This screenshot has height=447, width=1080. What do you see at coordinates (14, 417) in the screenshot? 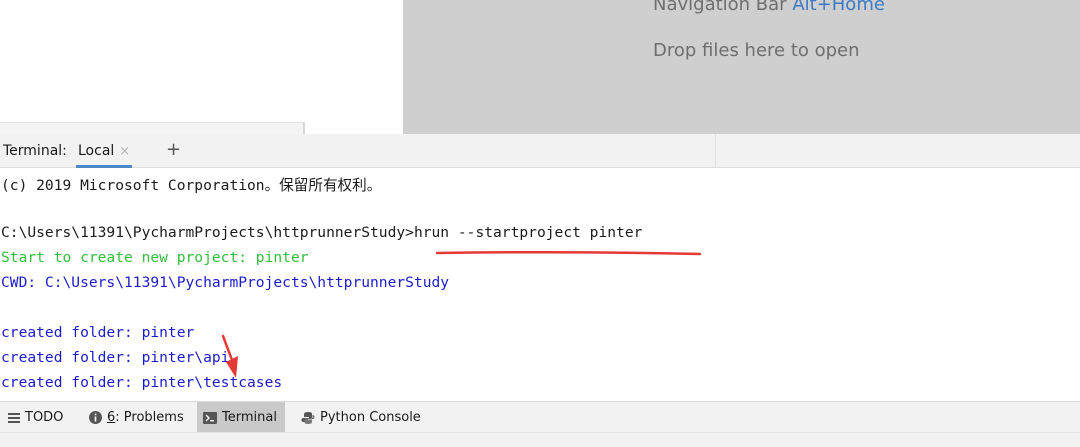
I see `list-icon` at bounding box center [14, 417].